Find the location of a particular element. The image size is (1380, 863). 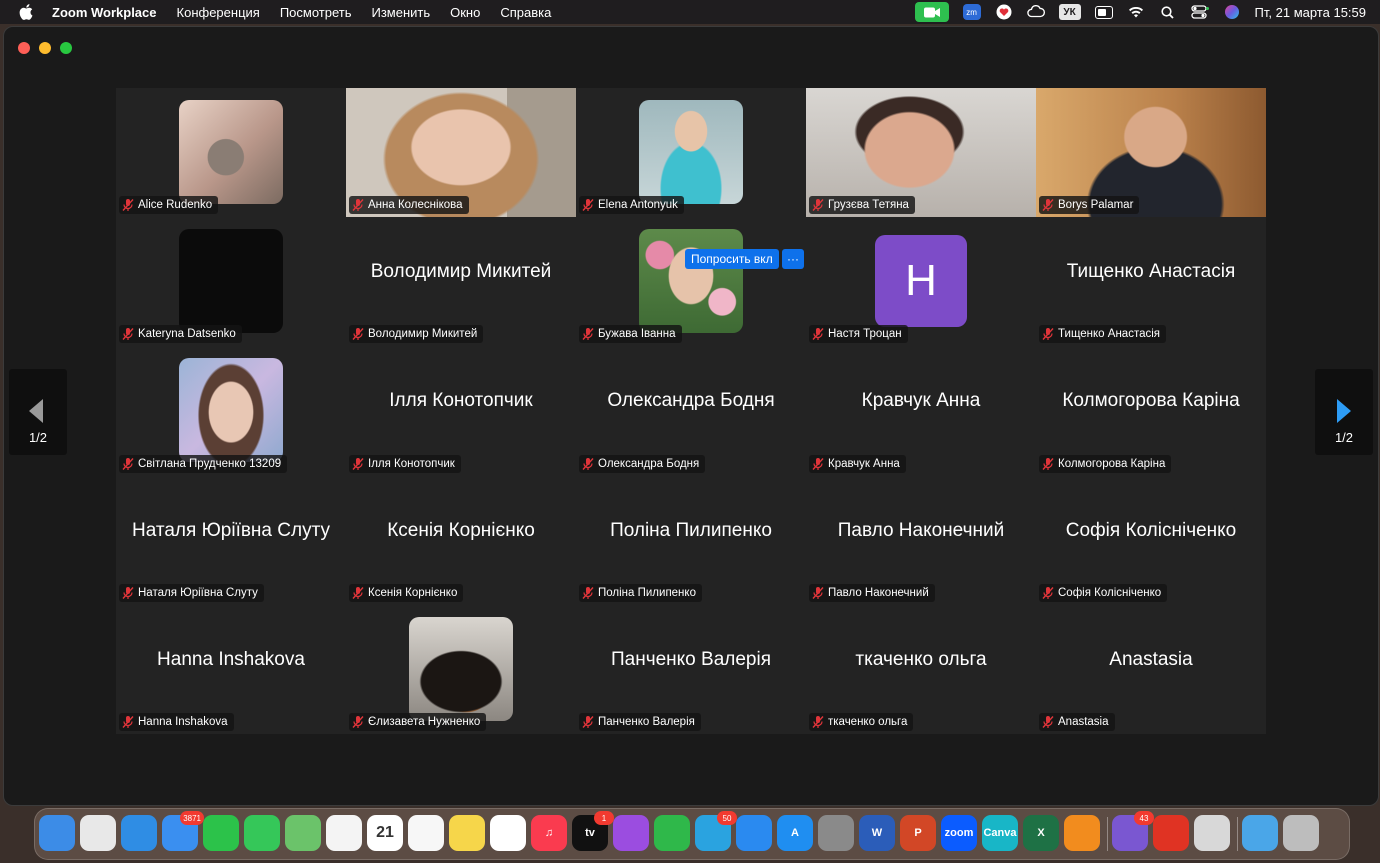

participant-tile: Наталя Юріївна Слуту Наталя Юріївна Слуту is located at coordinates (231, 540).